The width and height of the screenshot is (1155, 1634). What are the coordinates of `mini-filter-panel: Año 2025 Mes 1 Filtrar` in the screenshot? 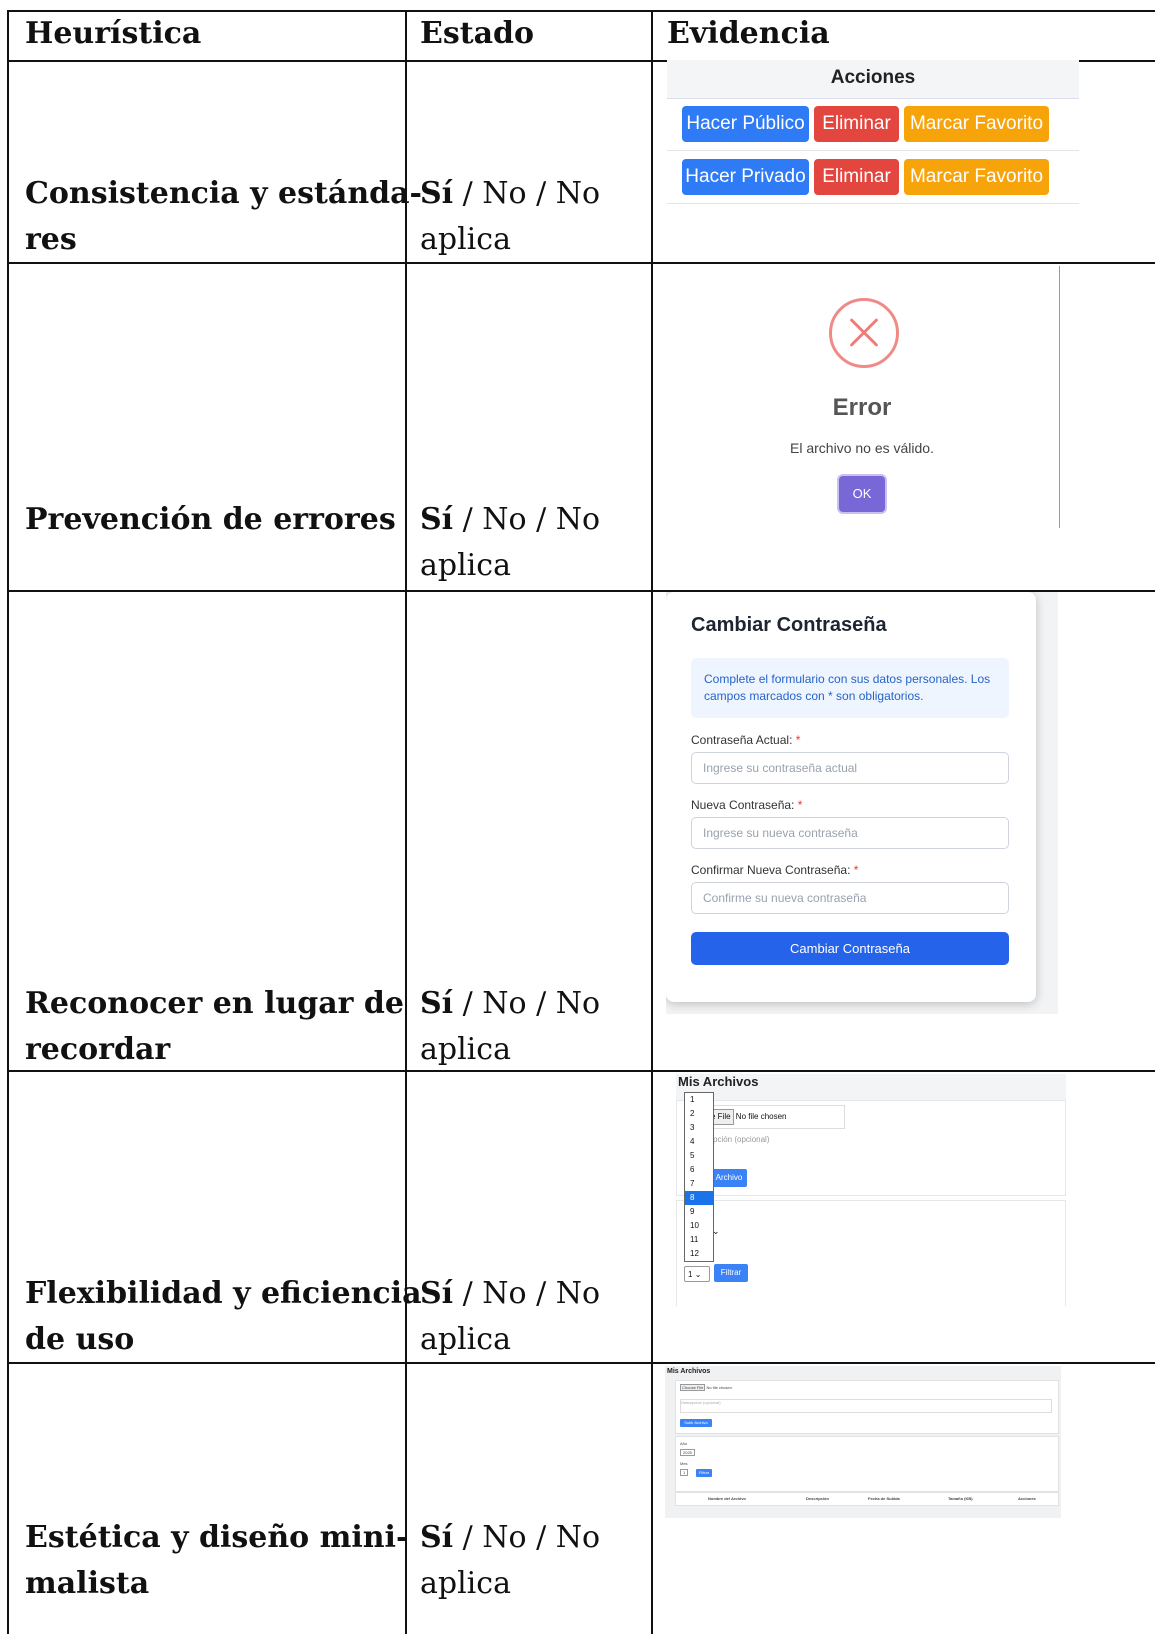 It's located at (867, 1464).